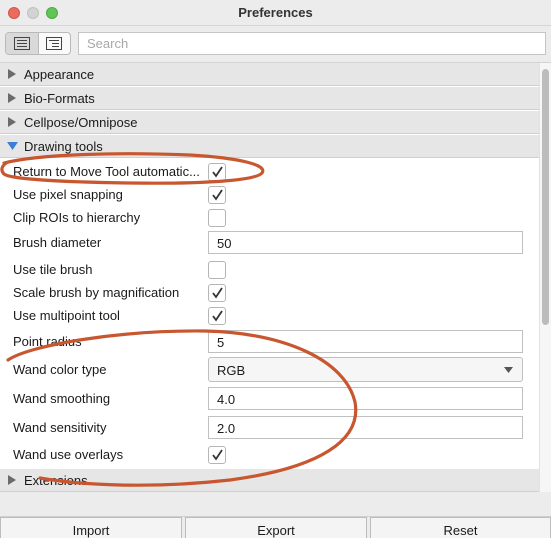 This screenshot has height=538, width=551. Describe the element at coordinates (269, 122) in the screenshot. I see `section-cellpose-omnipose: Cellpose/Omnipose` at that location.